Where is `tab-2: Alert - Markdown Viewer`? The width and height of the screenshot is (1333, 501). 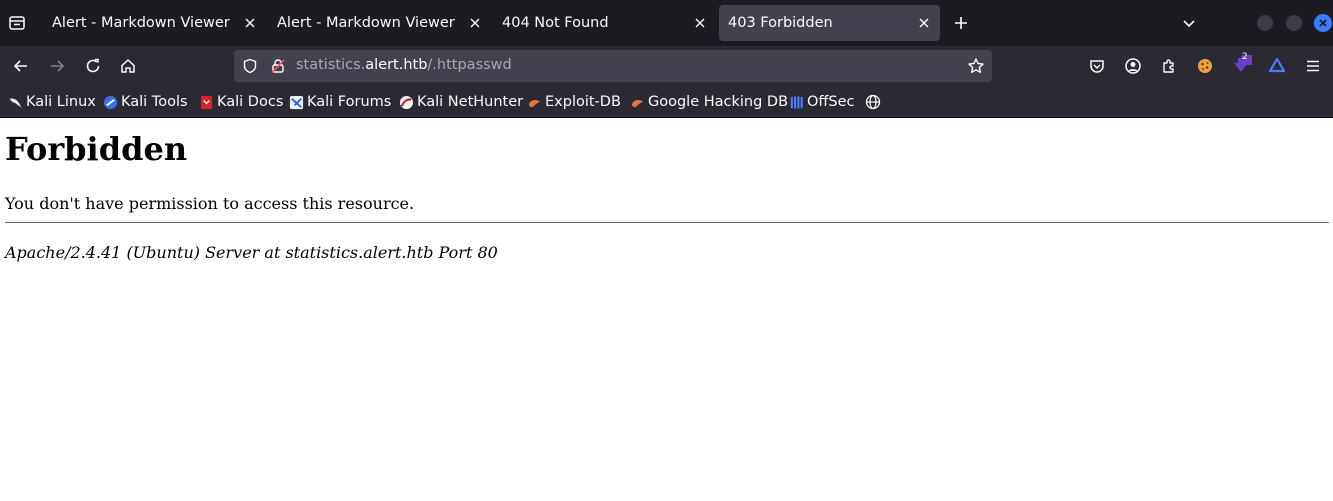
tab-2: Alert - Markdown Viewer is located at coordinates (379, 23).